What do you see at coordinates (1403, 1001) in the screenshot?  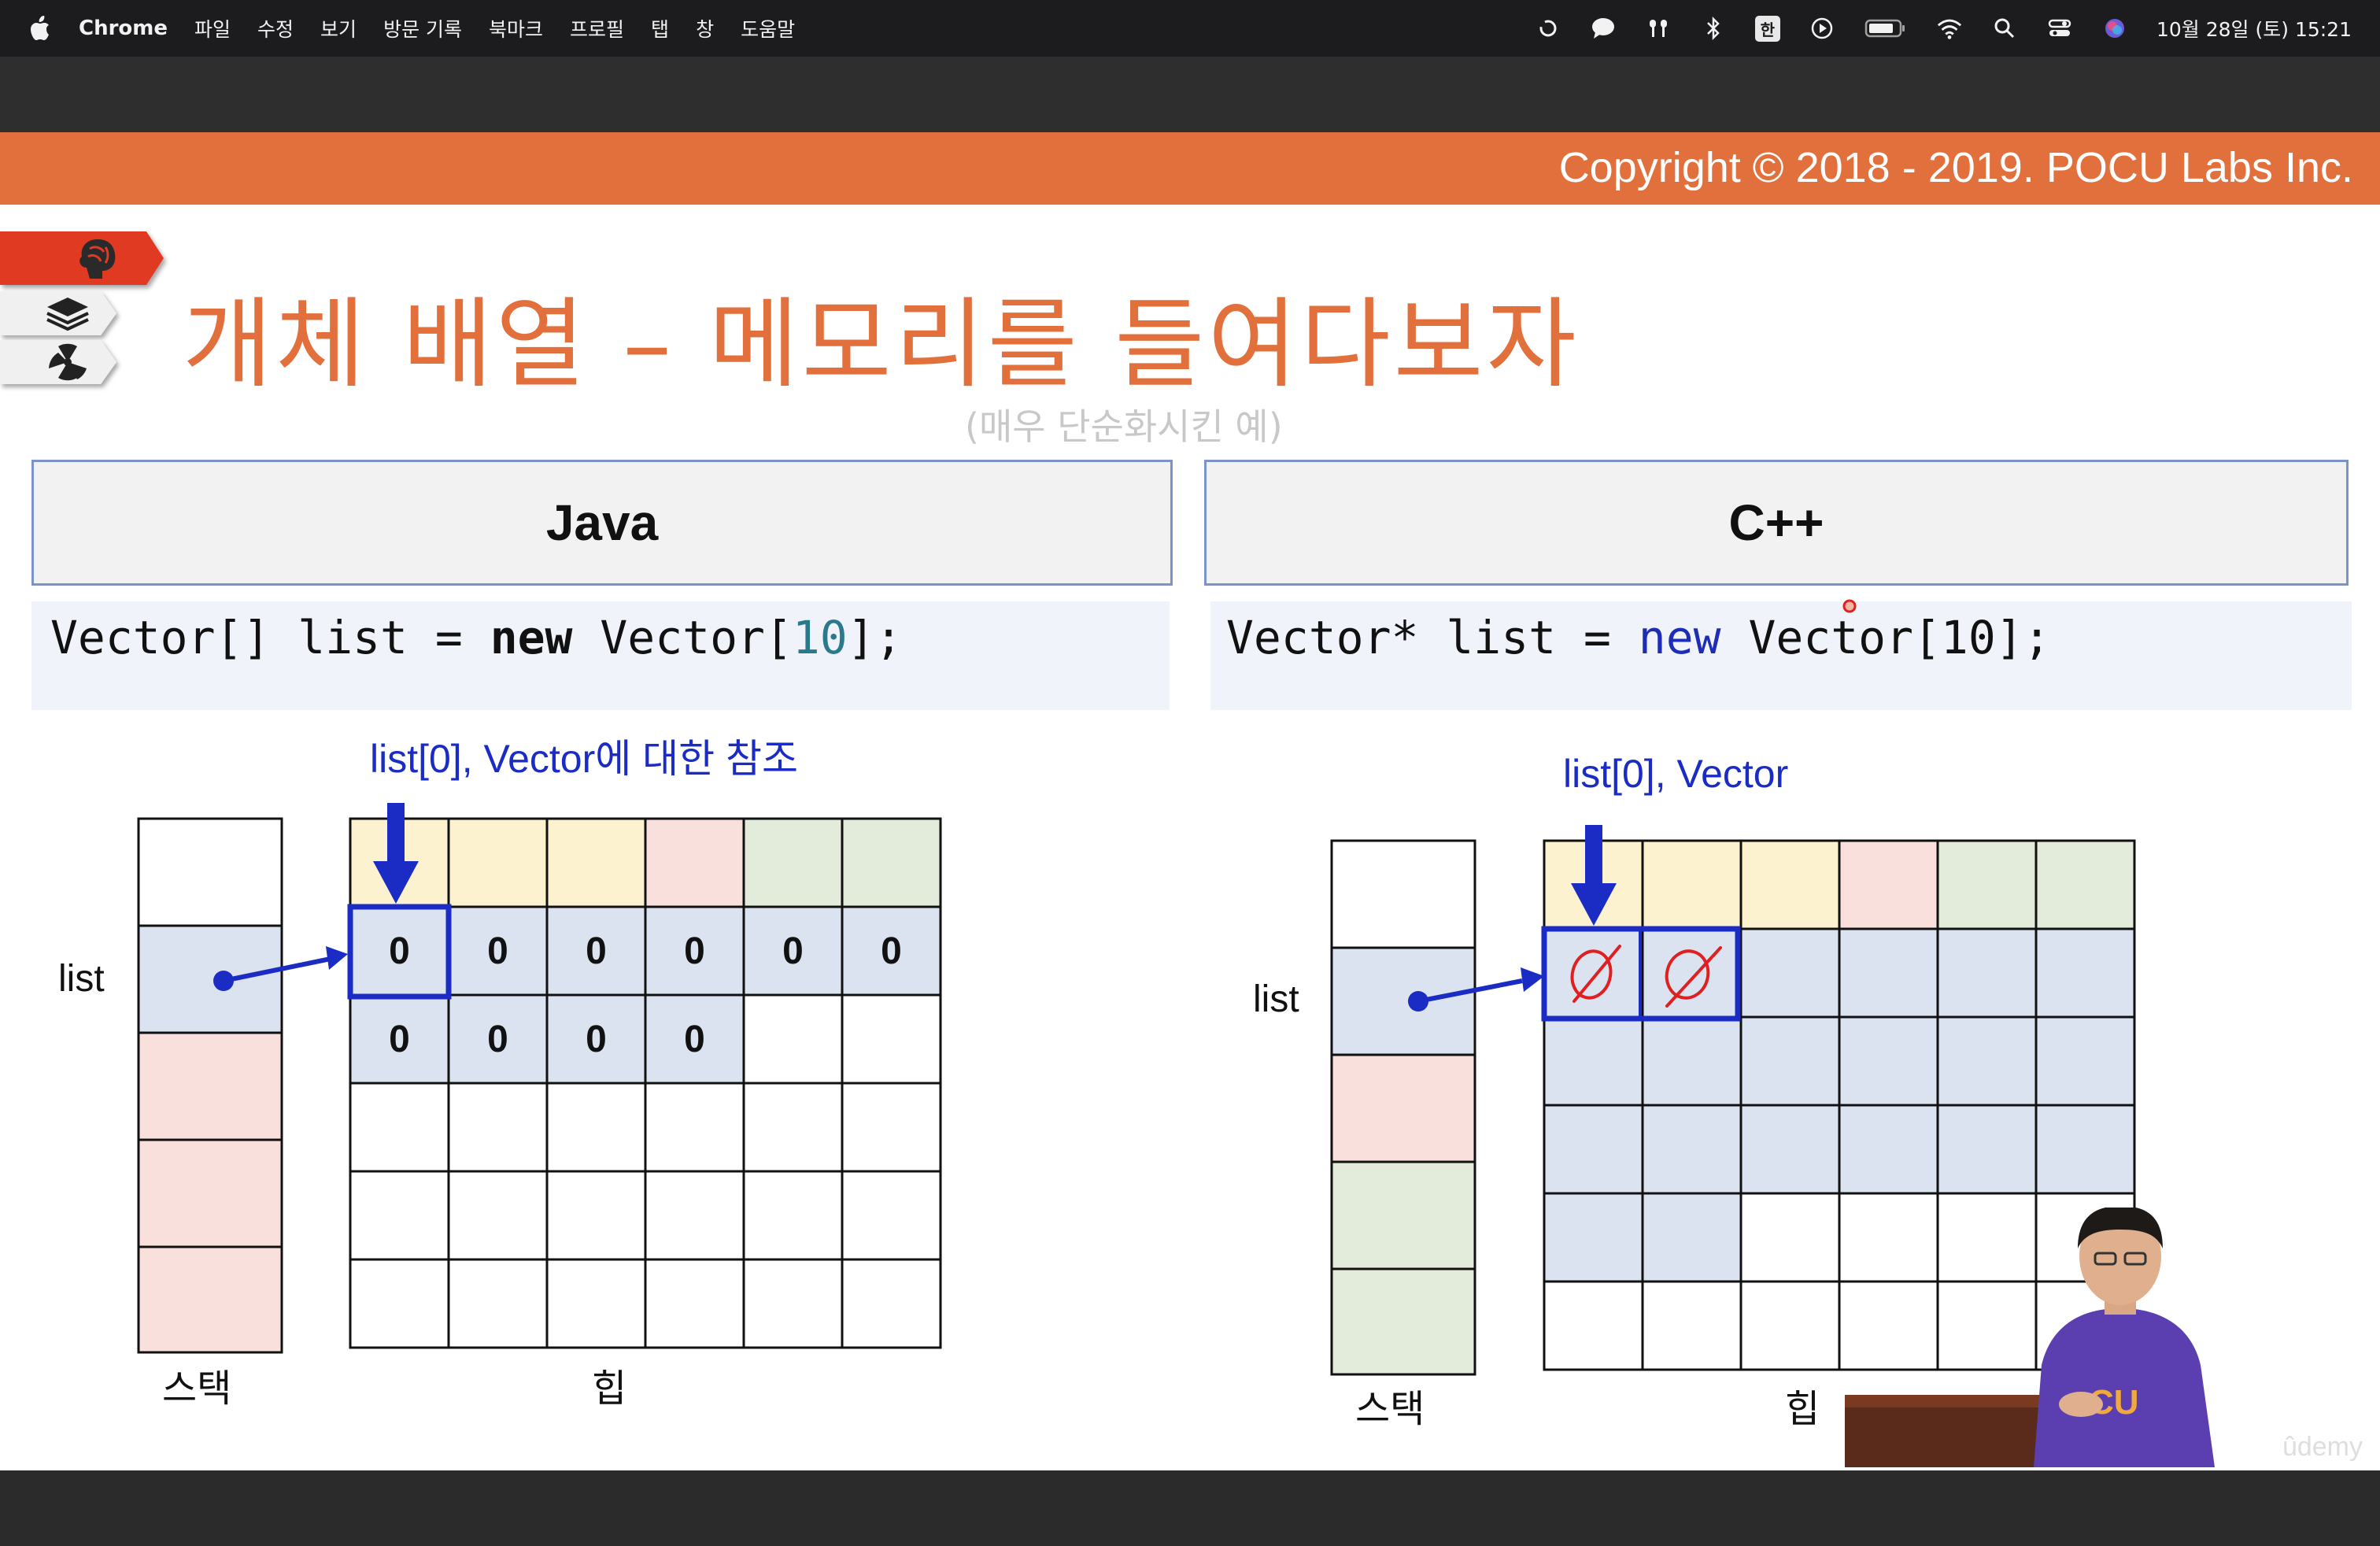 I see `cpp-stack-cell-list` at bounding box center [1403, 1001].